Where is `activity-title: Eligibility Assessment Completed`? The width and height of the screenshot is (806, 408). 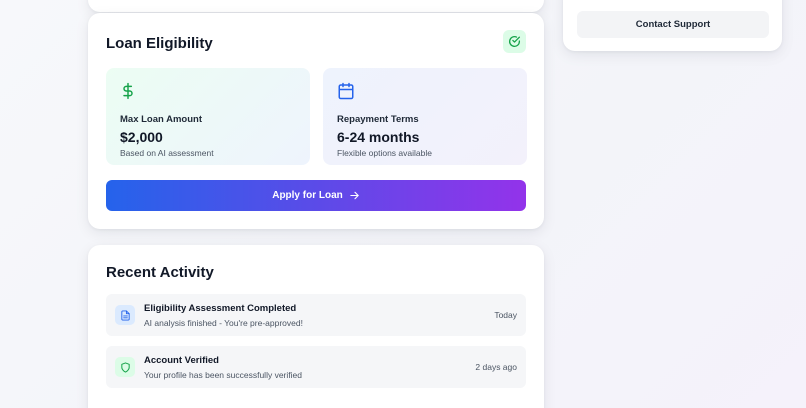
activity-title: Eligibility Assessment Completed is located at coordinates (220, 308).